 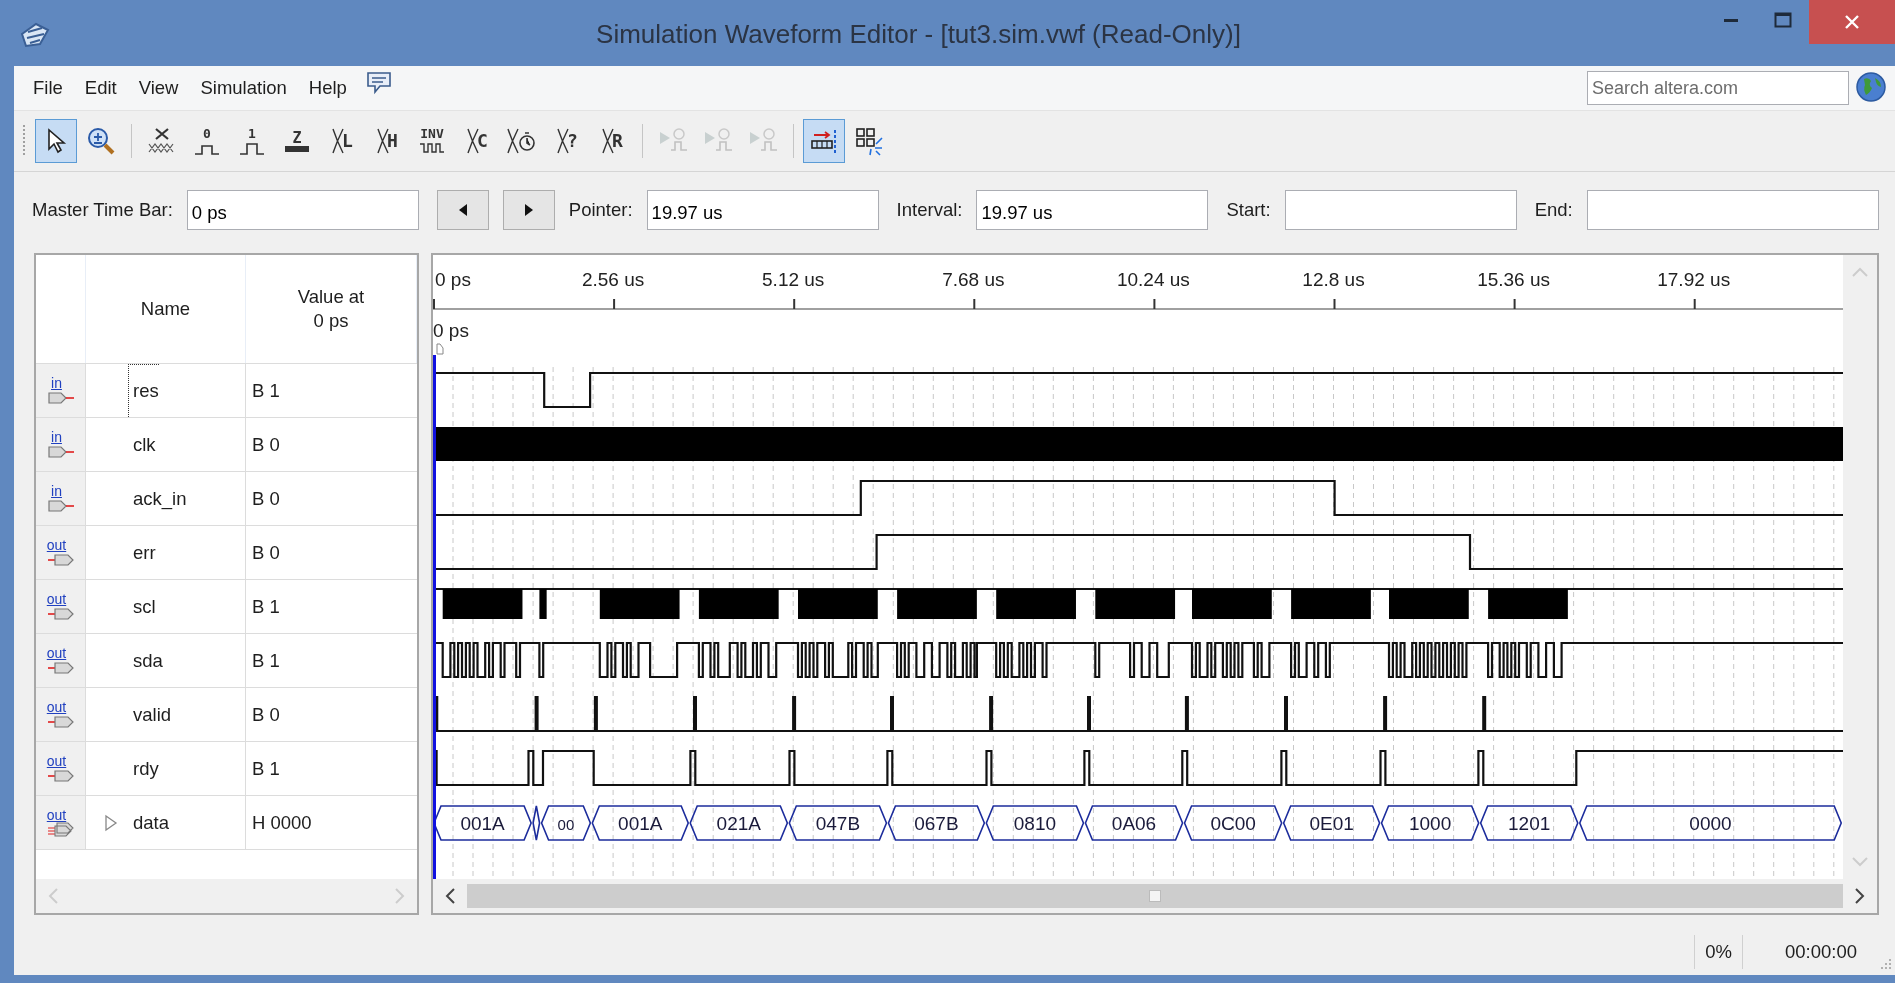 I want to click on menu-item: Simulation, so click(x=243, y=88).